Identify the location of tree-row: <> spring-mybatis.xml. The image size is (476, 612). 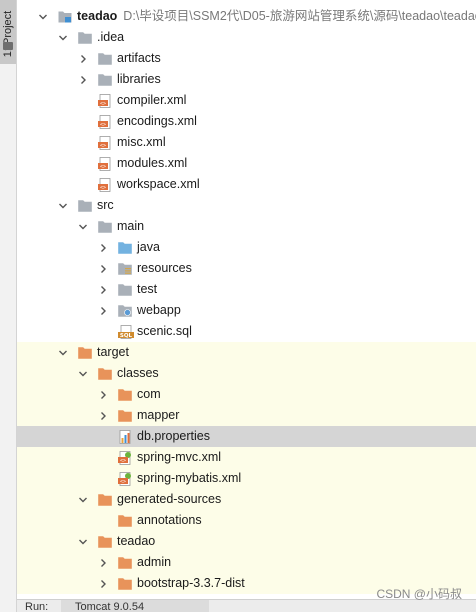
(246, 478).